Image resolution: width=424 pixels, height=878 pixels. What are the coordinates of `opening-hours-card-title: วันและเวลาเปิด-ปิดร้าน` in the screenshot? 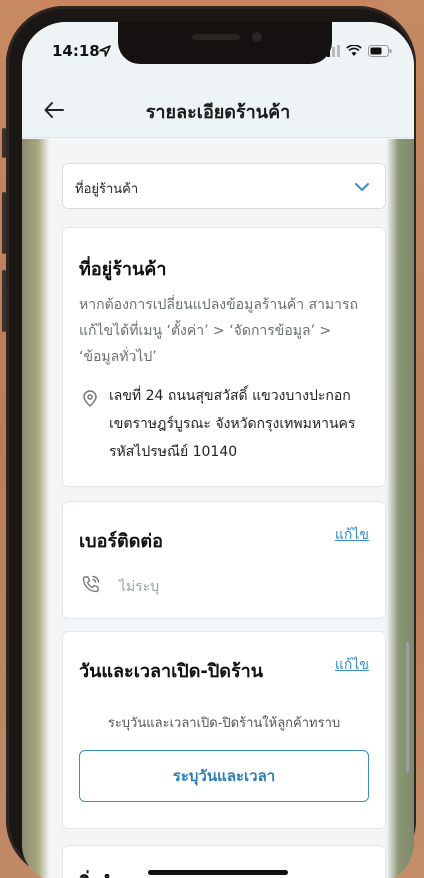 It's located at (171, 671).